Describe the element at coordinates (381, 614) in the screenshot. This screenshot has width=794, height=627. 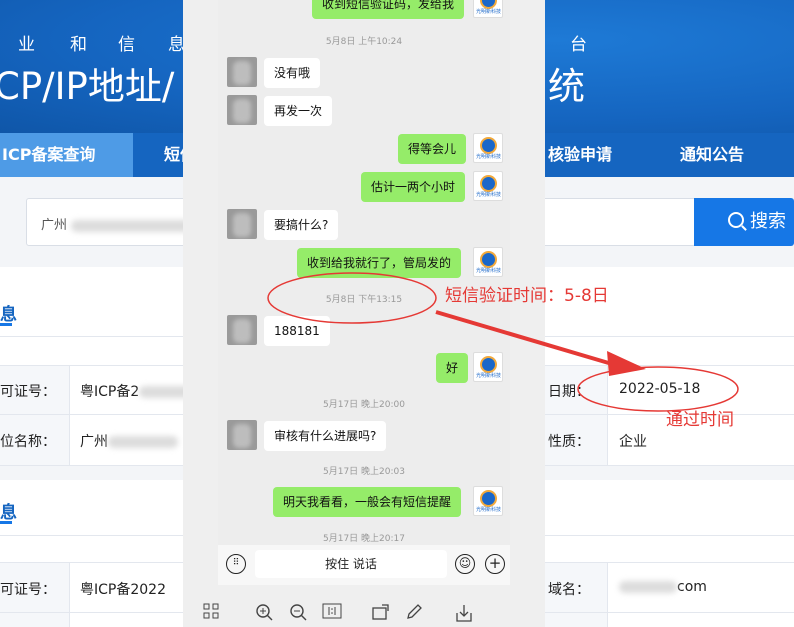
I see `rotate-icon` at that location.